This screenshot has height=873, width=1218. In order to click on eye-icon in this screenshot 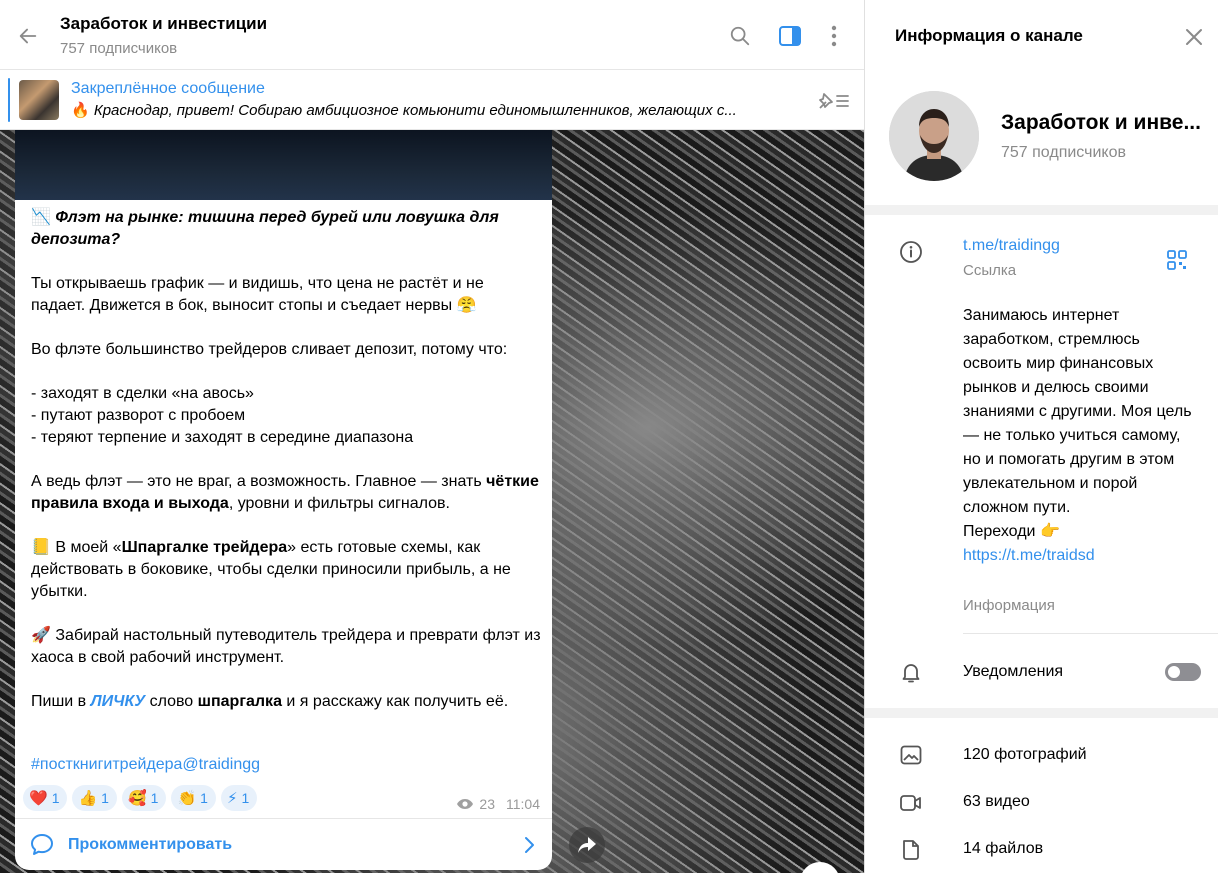, I will do `click(465, 804)`.